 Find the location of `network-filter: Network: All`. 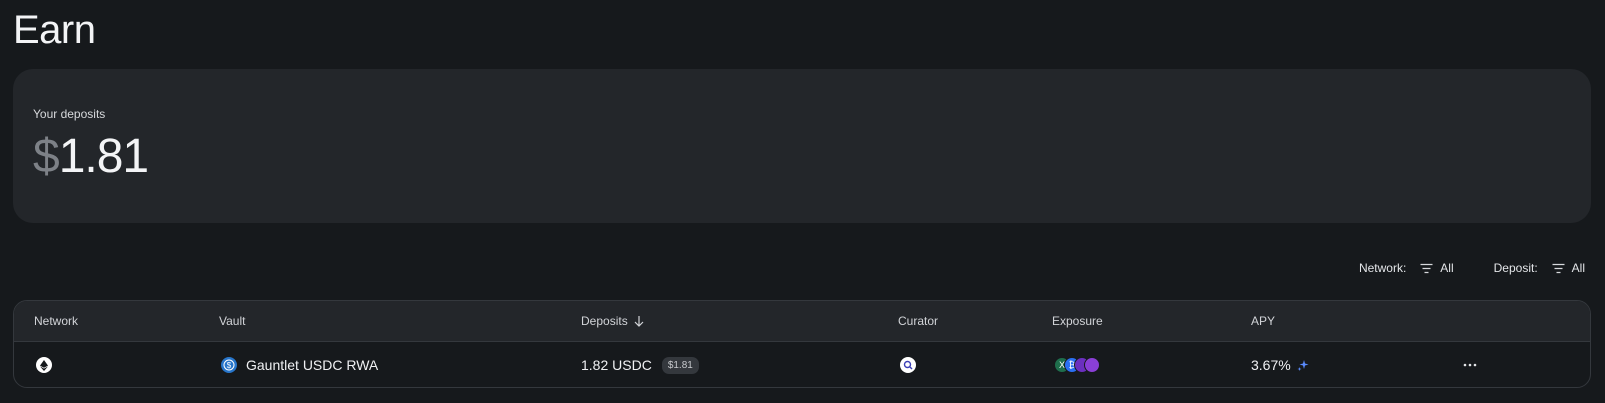

network-filter: Network: All is located at coordinates (1406, 268).